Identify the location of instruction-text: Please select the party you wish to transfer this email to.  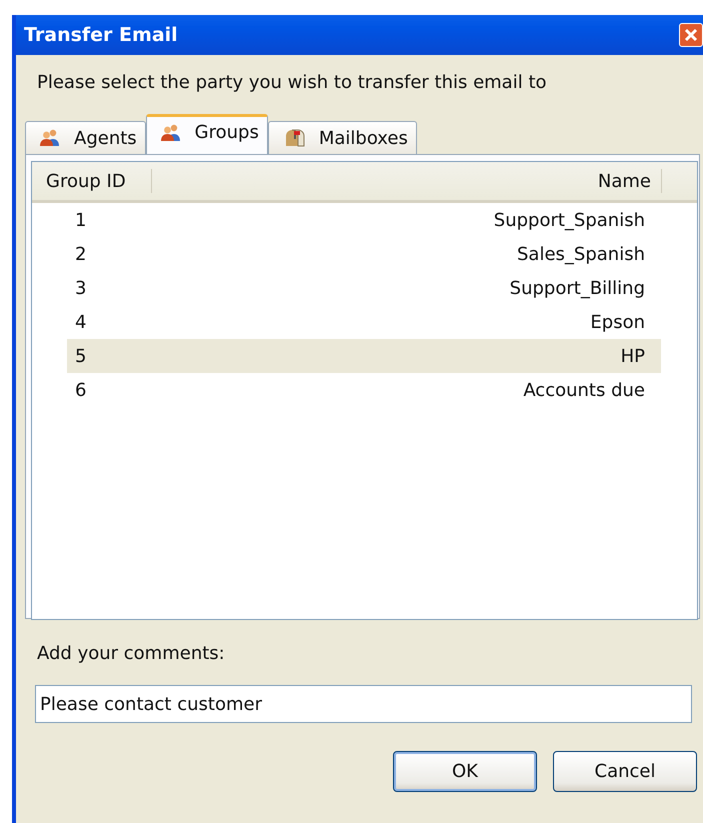
(292, 82).